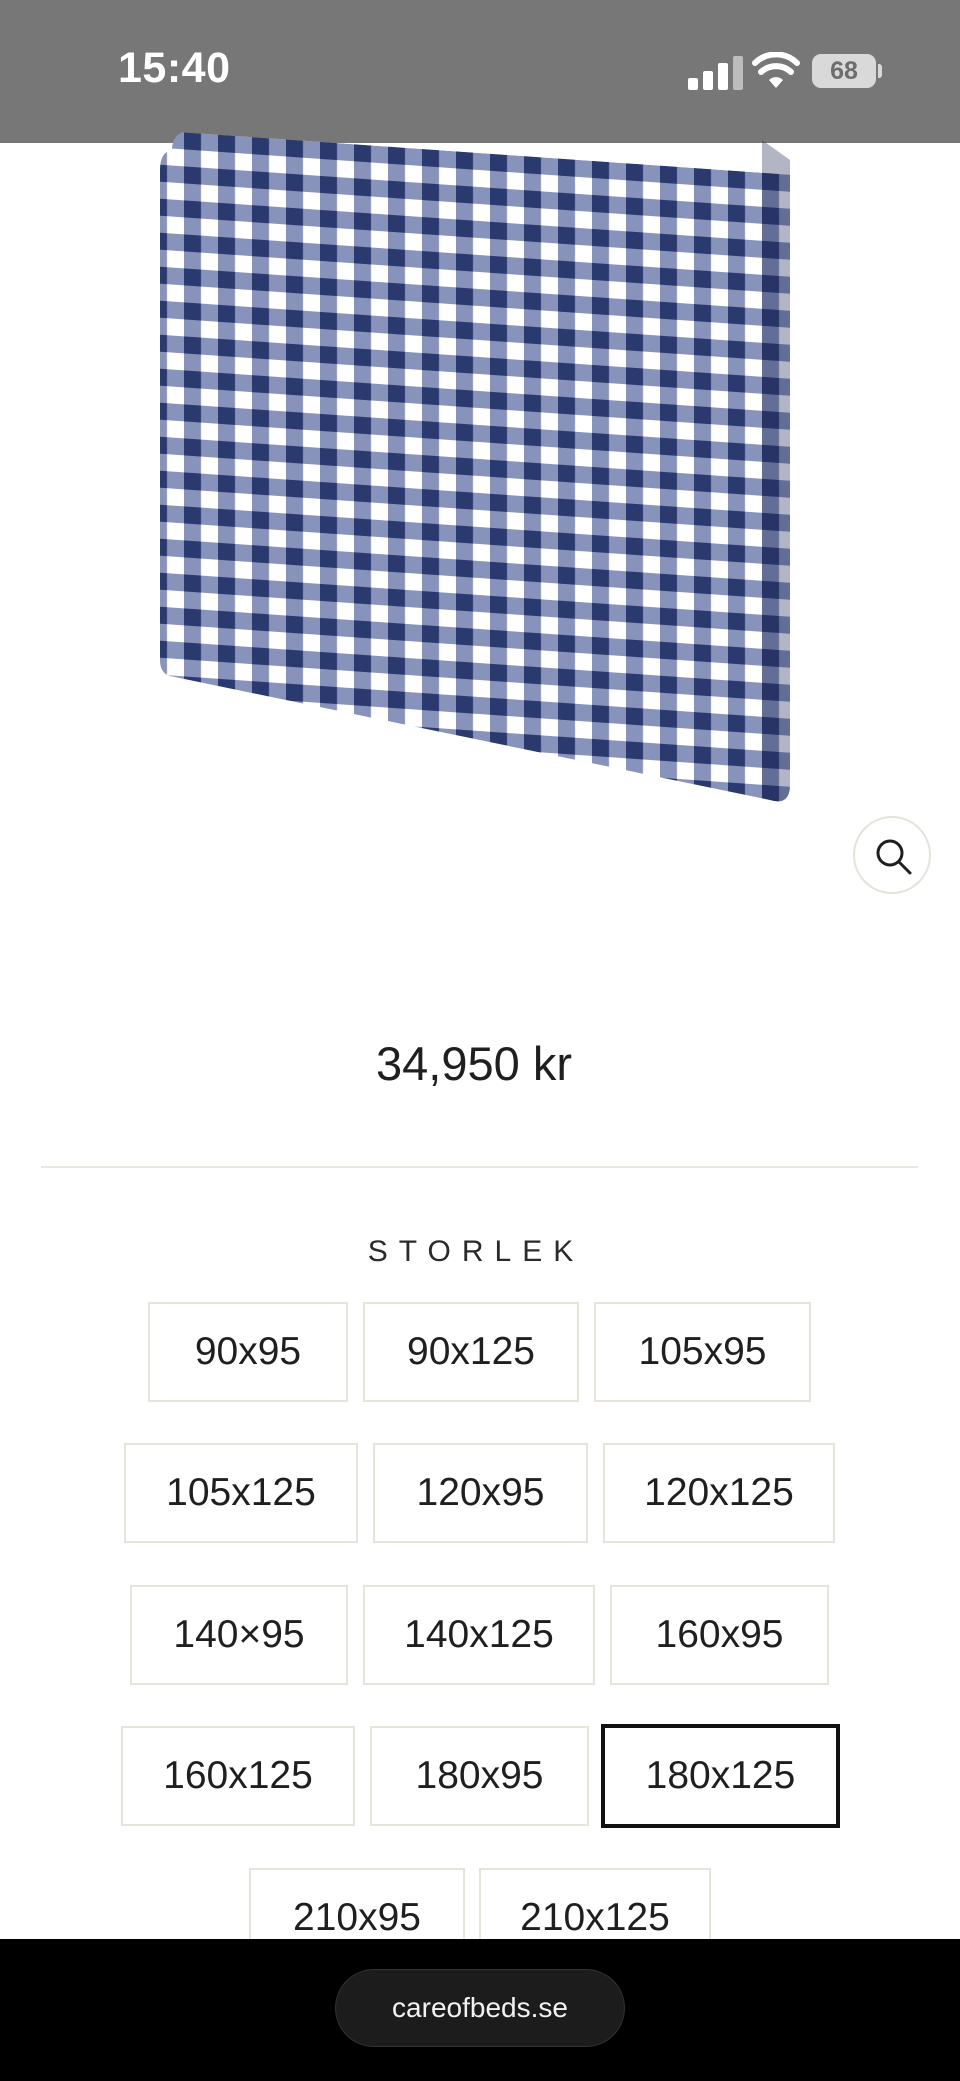 The height and width of the screenshot is (2081, 960). What do you see at coordinates (715, 73) in the screenshot?
I see `signal-icon` at bounding box center [715, 73].